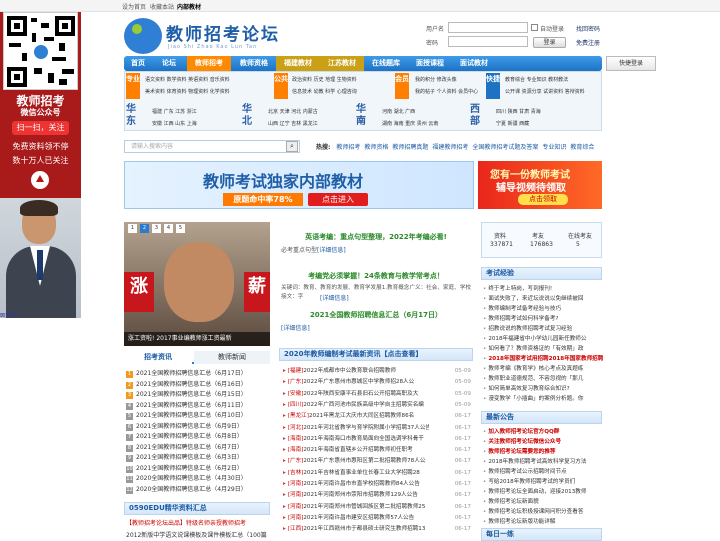 The height and width of the screenshot is (541, 720). Describe the element at coordinates (199, 405) in the screenshot. I see `exam-news-item: 4 2021全国教师招聘信息汇总（6月11日）` at that location.